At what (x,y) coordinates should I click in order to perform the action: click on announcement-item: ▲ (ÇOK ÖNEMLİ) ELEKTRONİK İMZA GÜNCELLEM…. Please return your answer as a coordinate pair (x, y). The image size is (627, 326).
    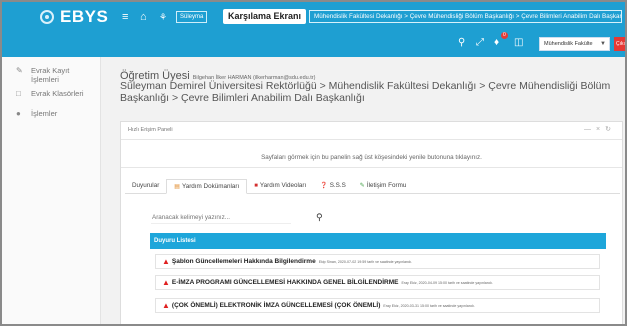
    Looking at the image, I should click on (377, 305).